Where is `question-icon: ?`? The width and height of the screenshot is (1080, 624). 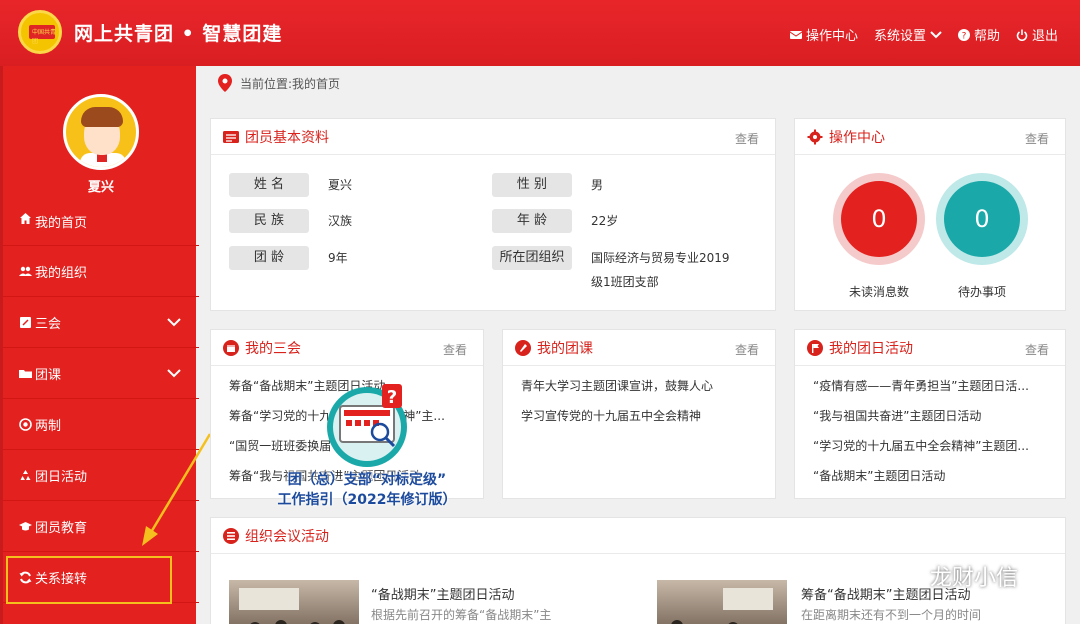
question-icon: ? is located at coordinates (963, 34).